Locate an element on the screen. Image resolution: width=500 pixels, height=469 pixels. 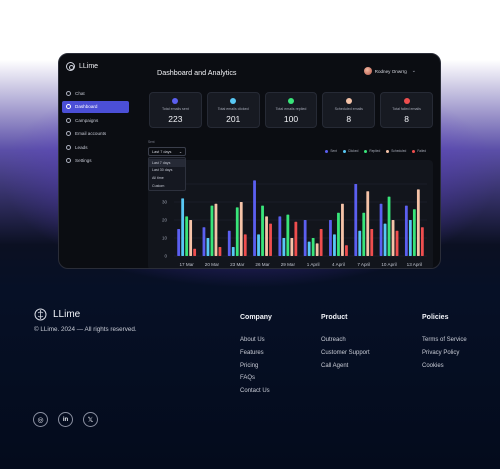
brain-logo-icon is located at coordinates (40, 314).